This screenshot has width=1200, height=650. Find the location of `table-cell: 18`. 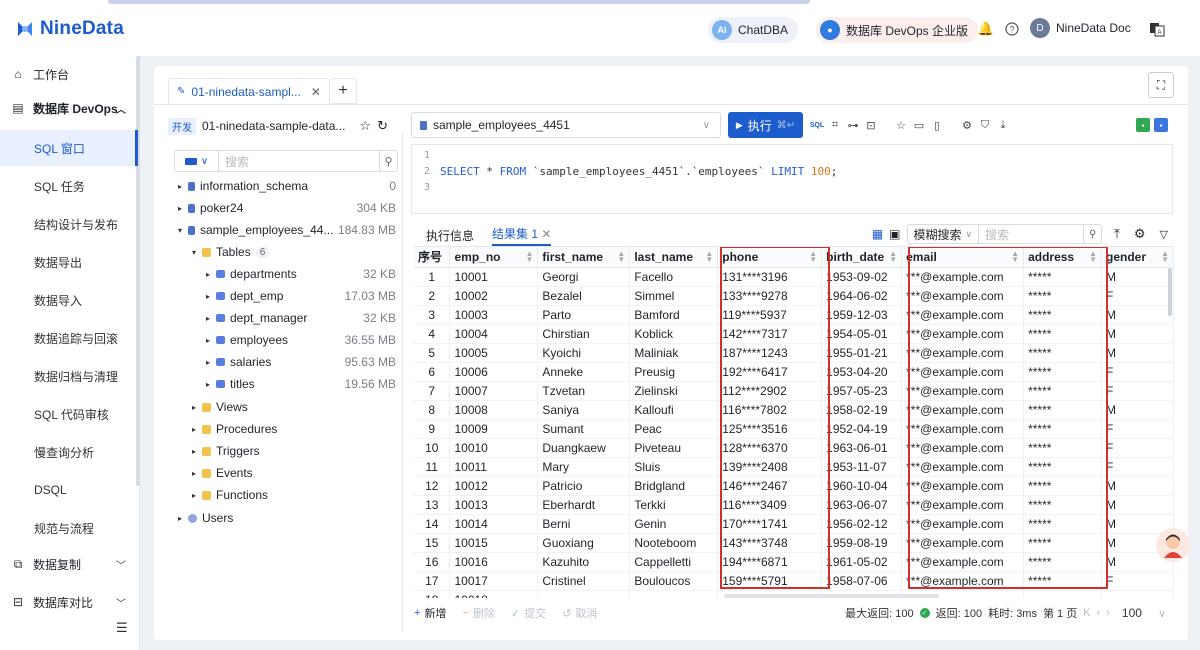

table-cell: 18 is located at coordinates (432, 594).